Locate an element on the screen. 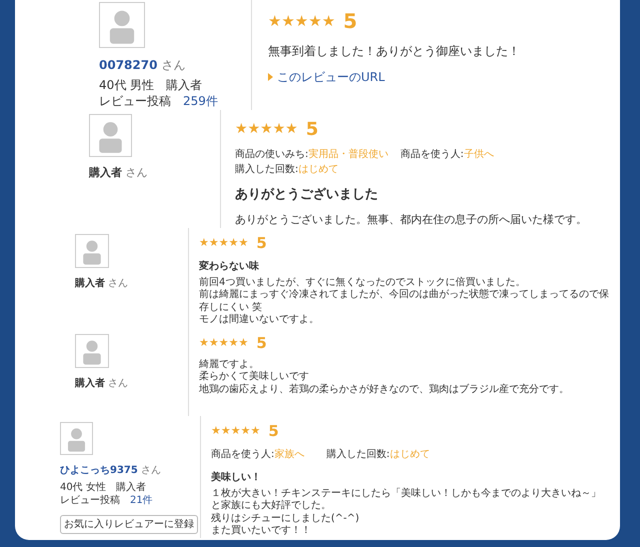  review-count: 21件 is located at coordinates (141, 500).